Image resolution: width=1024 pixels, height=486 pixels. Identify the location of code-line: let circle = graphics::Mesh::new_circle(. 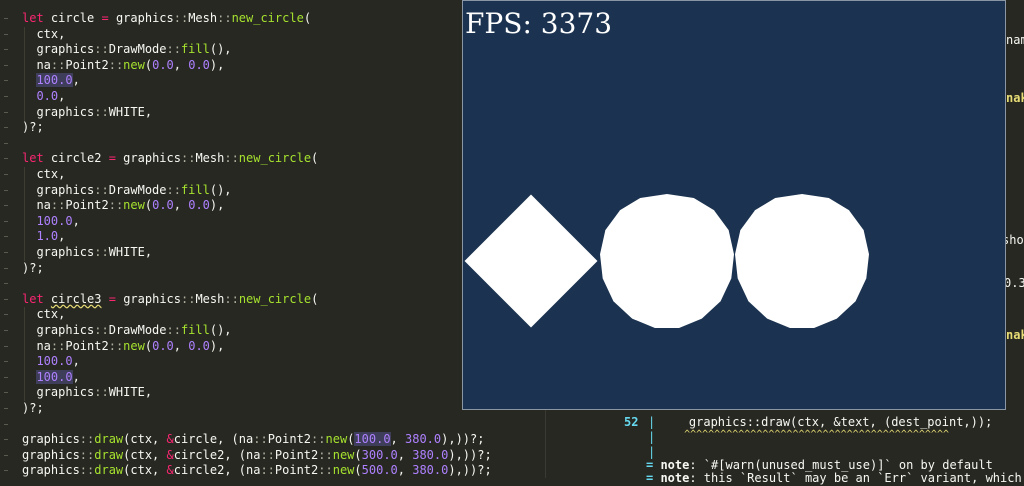
(166, 18).